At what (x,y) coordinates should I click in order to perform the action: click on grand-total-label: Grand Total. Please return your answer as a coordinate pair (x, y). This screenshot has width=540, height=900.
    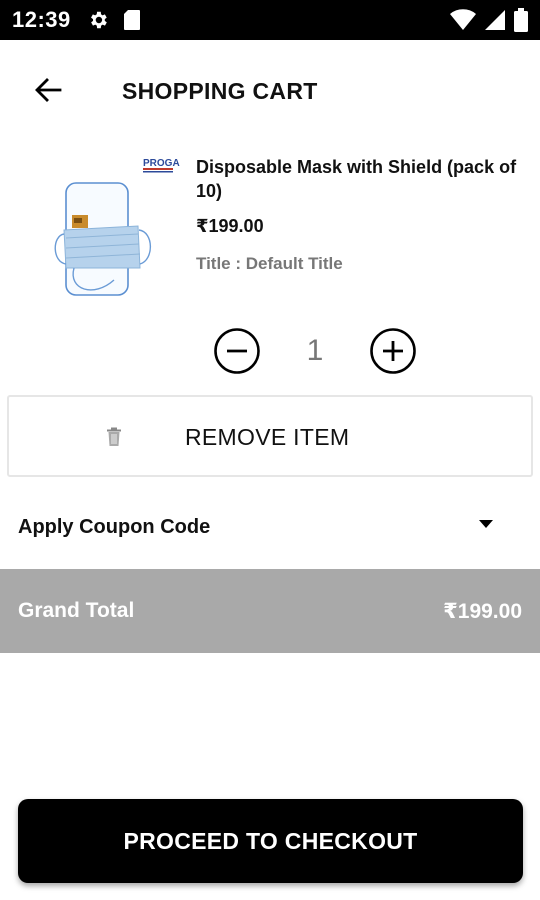
    Looking at the image, I should click on (76, 610).